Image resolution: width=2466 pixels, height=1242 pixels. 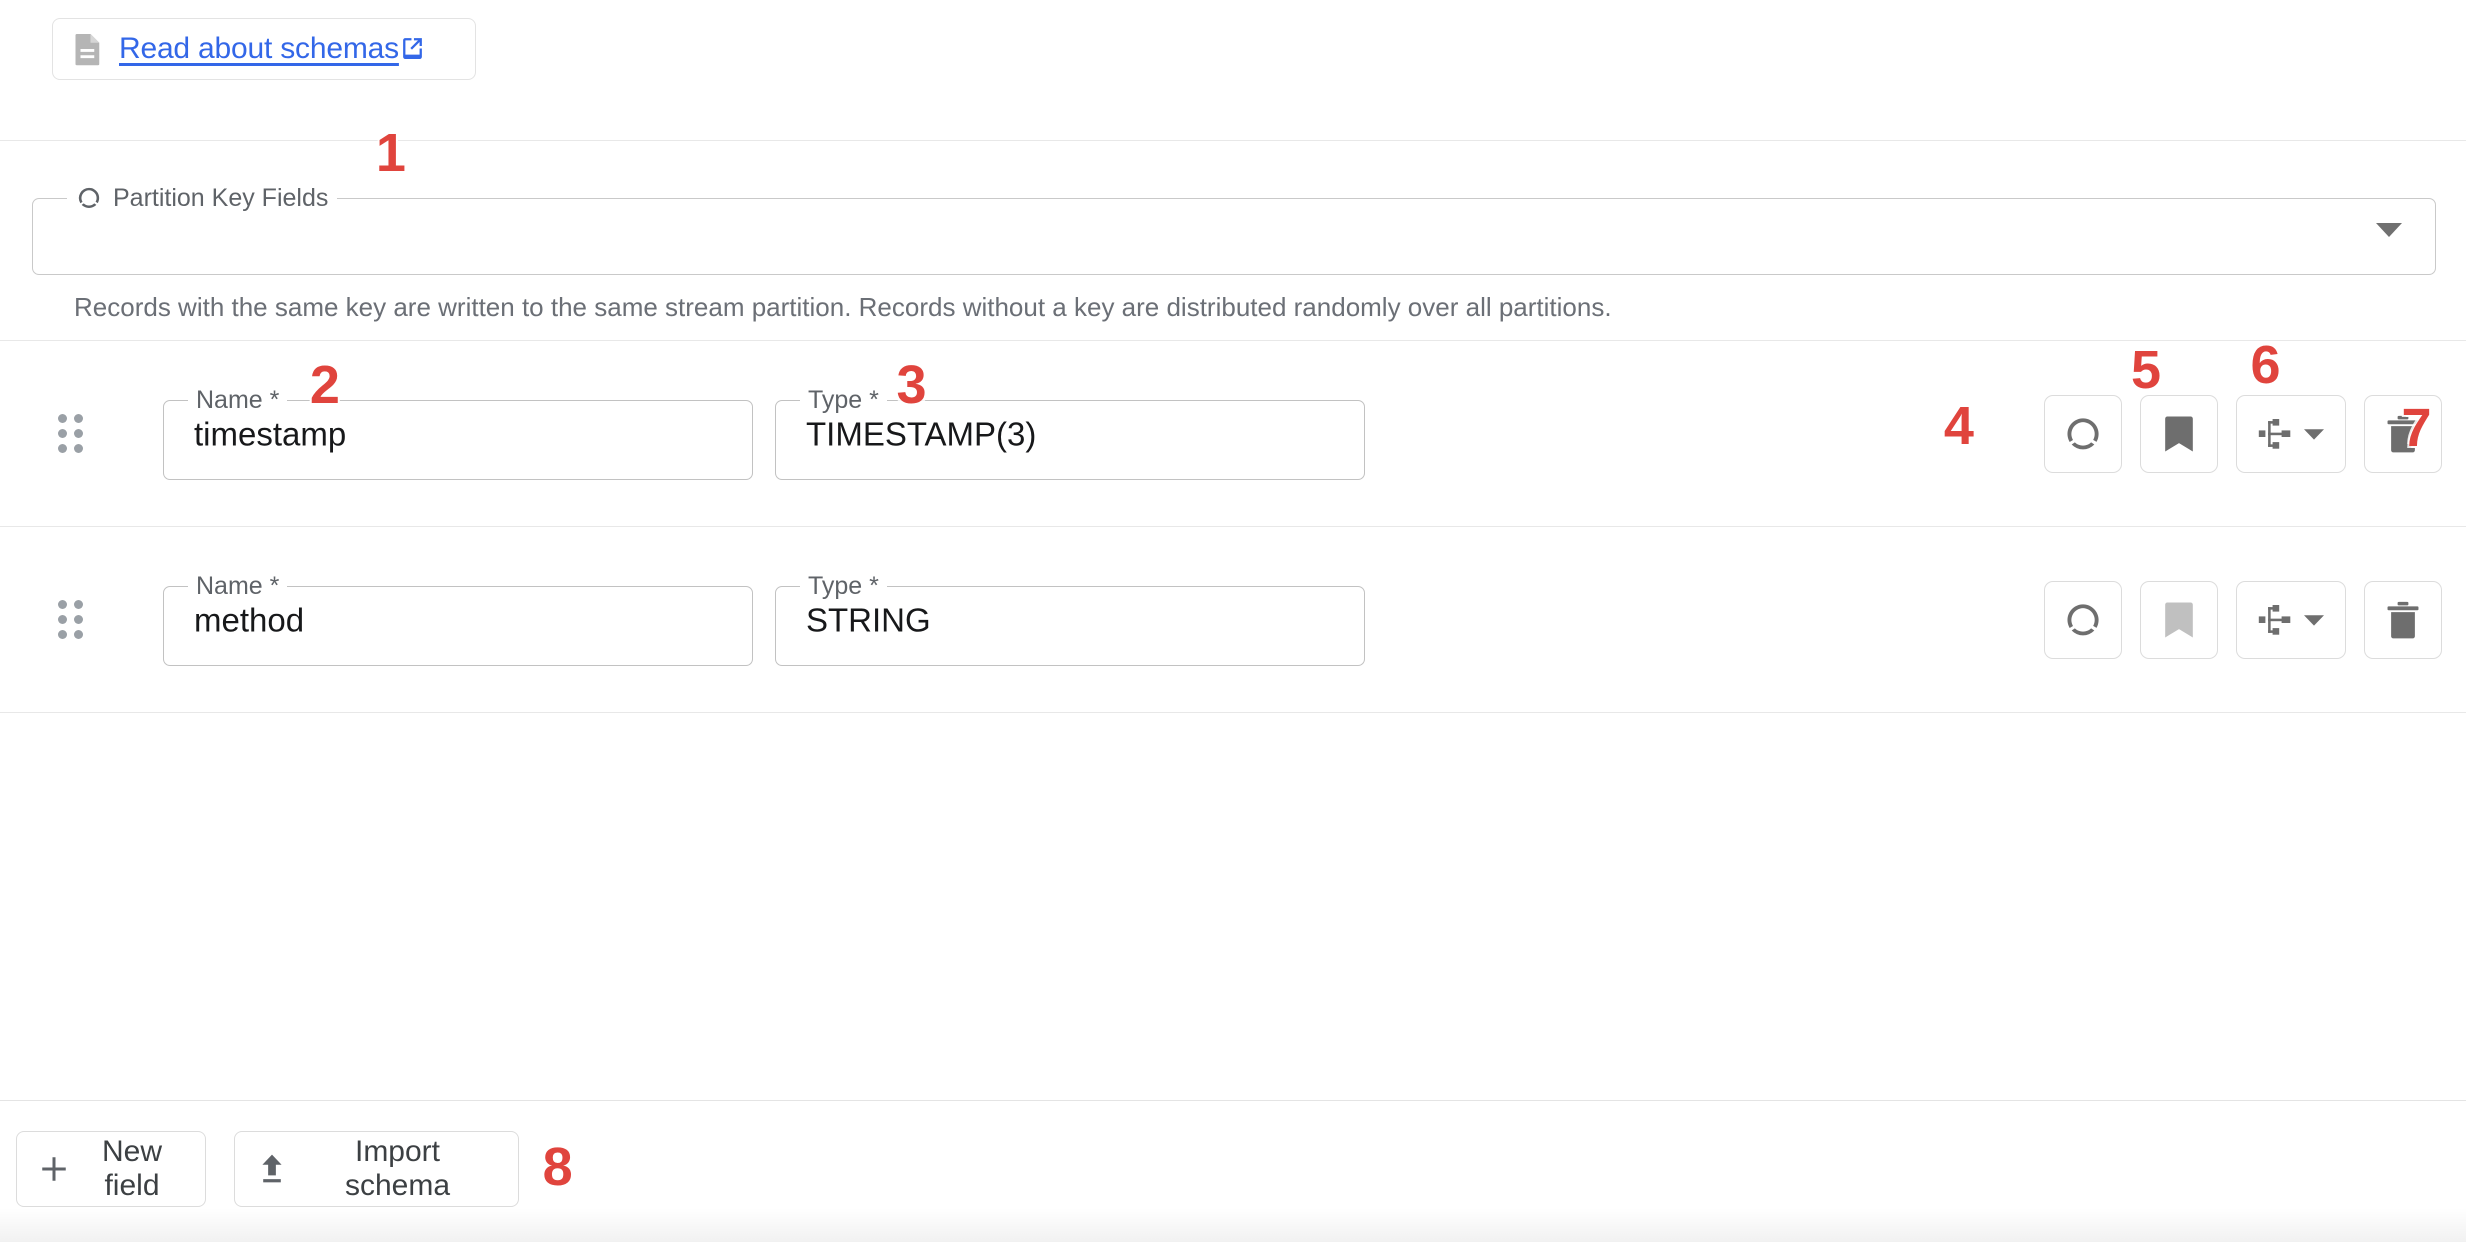 I want to click on read-about-schemas-link: Read about schemas, so click(x=272, y=49).